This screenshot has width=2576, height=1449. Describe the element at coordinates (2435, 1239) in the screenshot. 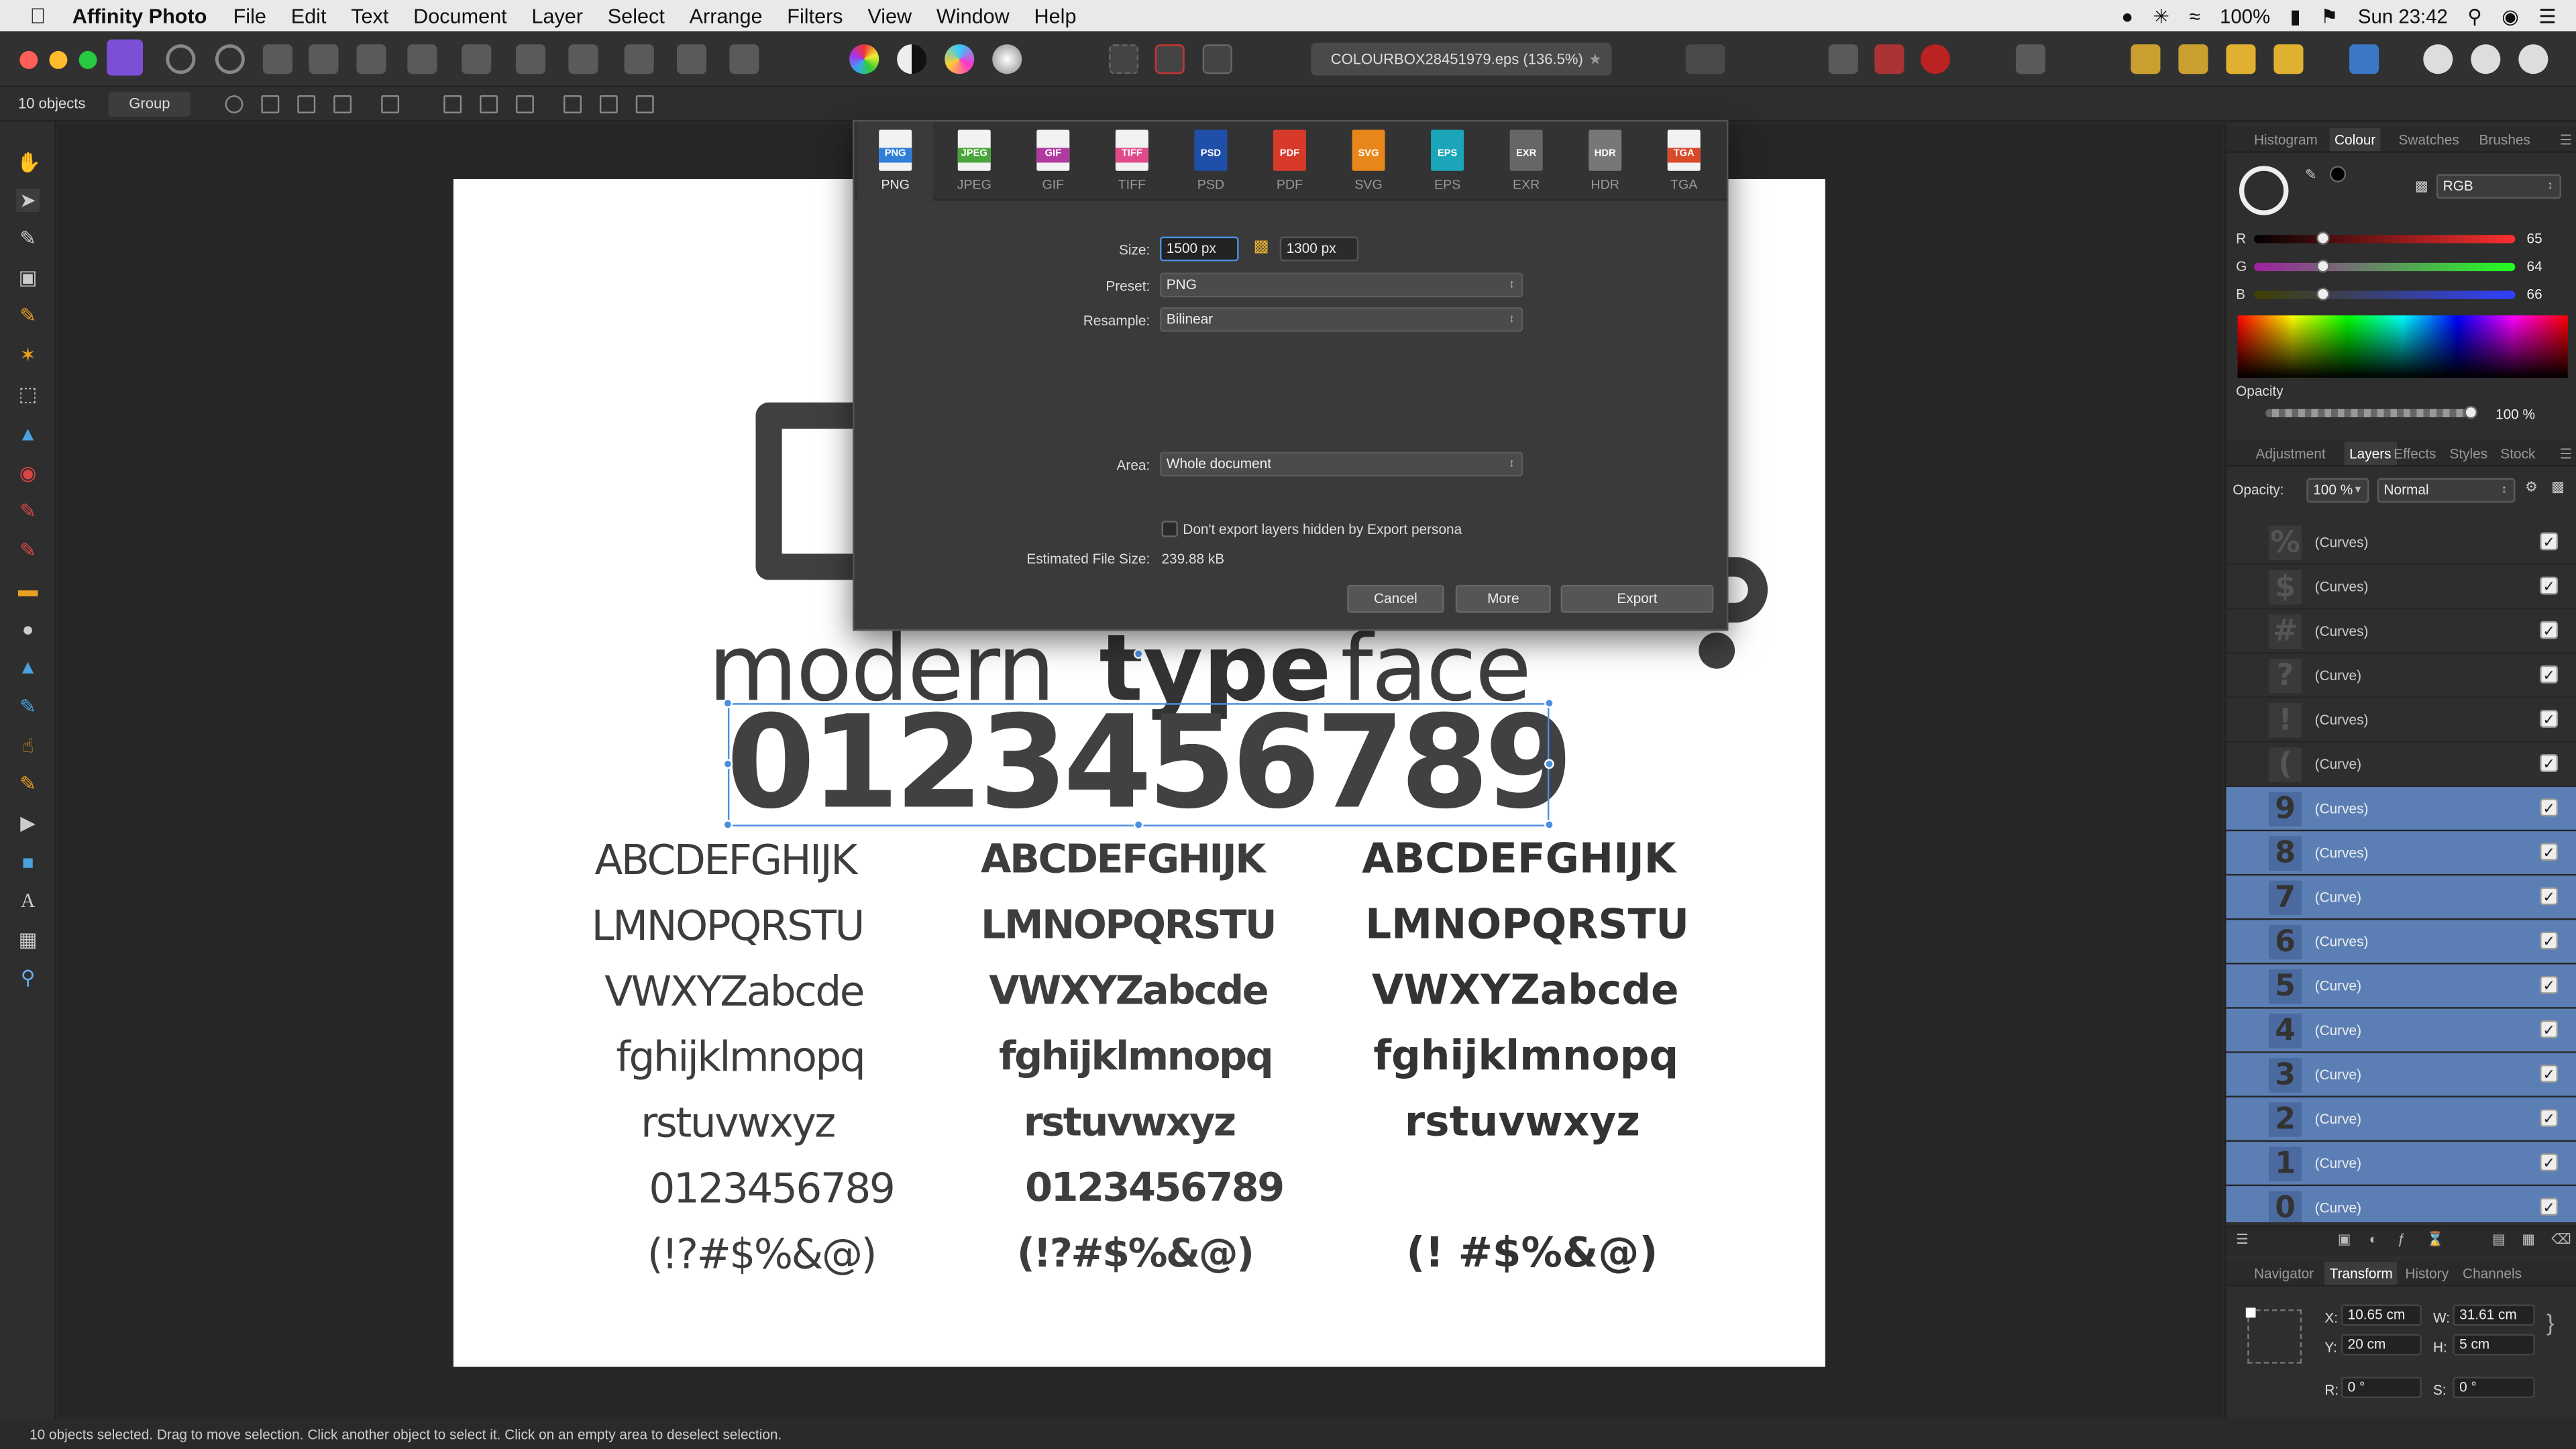

I see `live-filter-icon: ⌛` at that location.